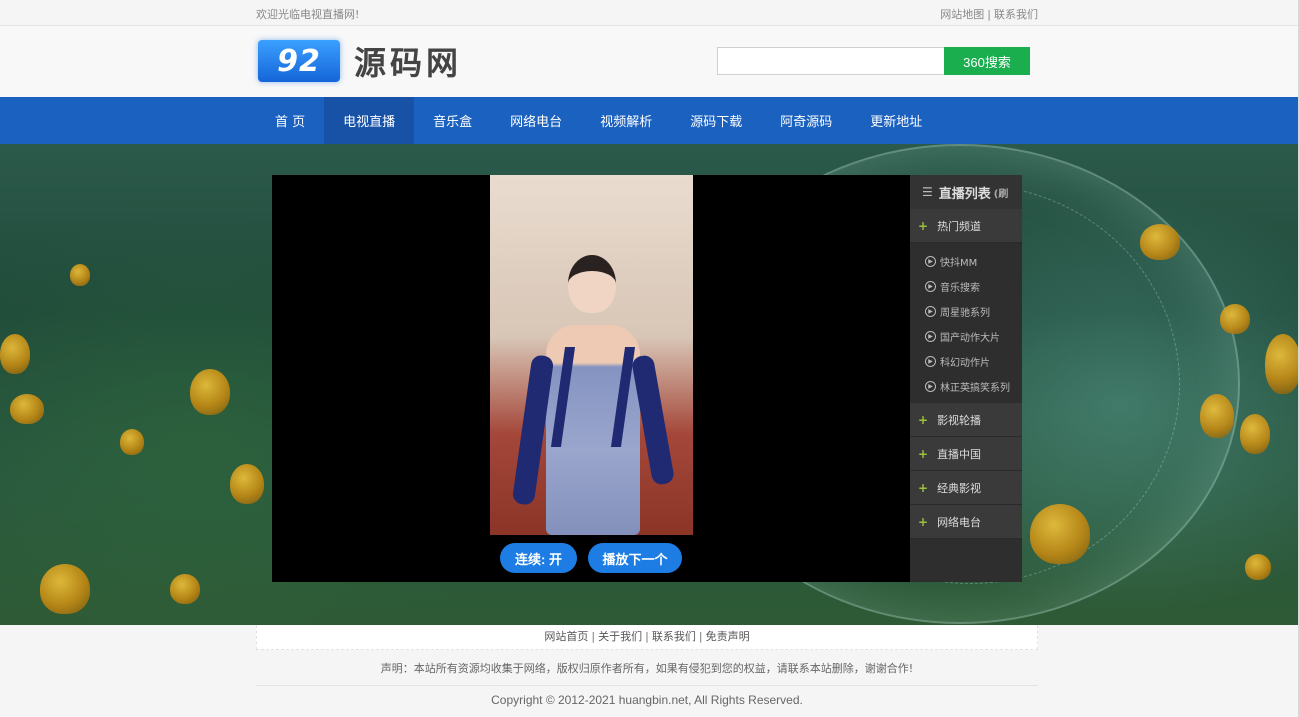 Image resolution: width=1300 pixels, height=717 pixels. What do you see at coordinates (959, 226) in the screenshot?
I see `playlist-group-label: 热门频道` at bounding box center [959, 226].